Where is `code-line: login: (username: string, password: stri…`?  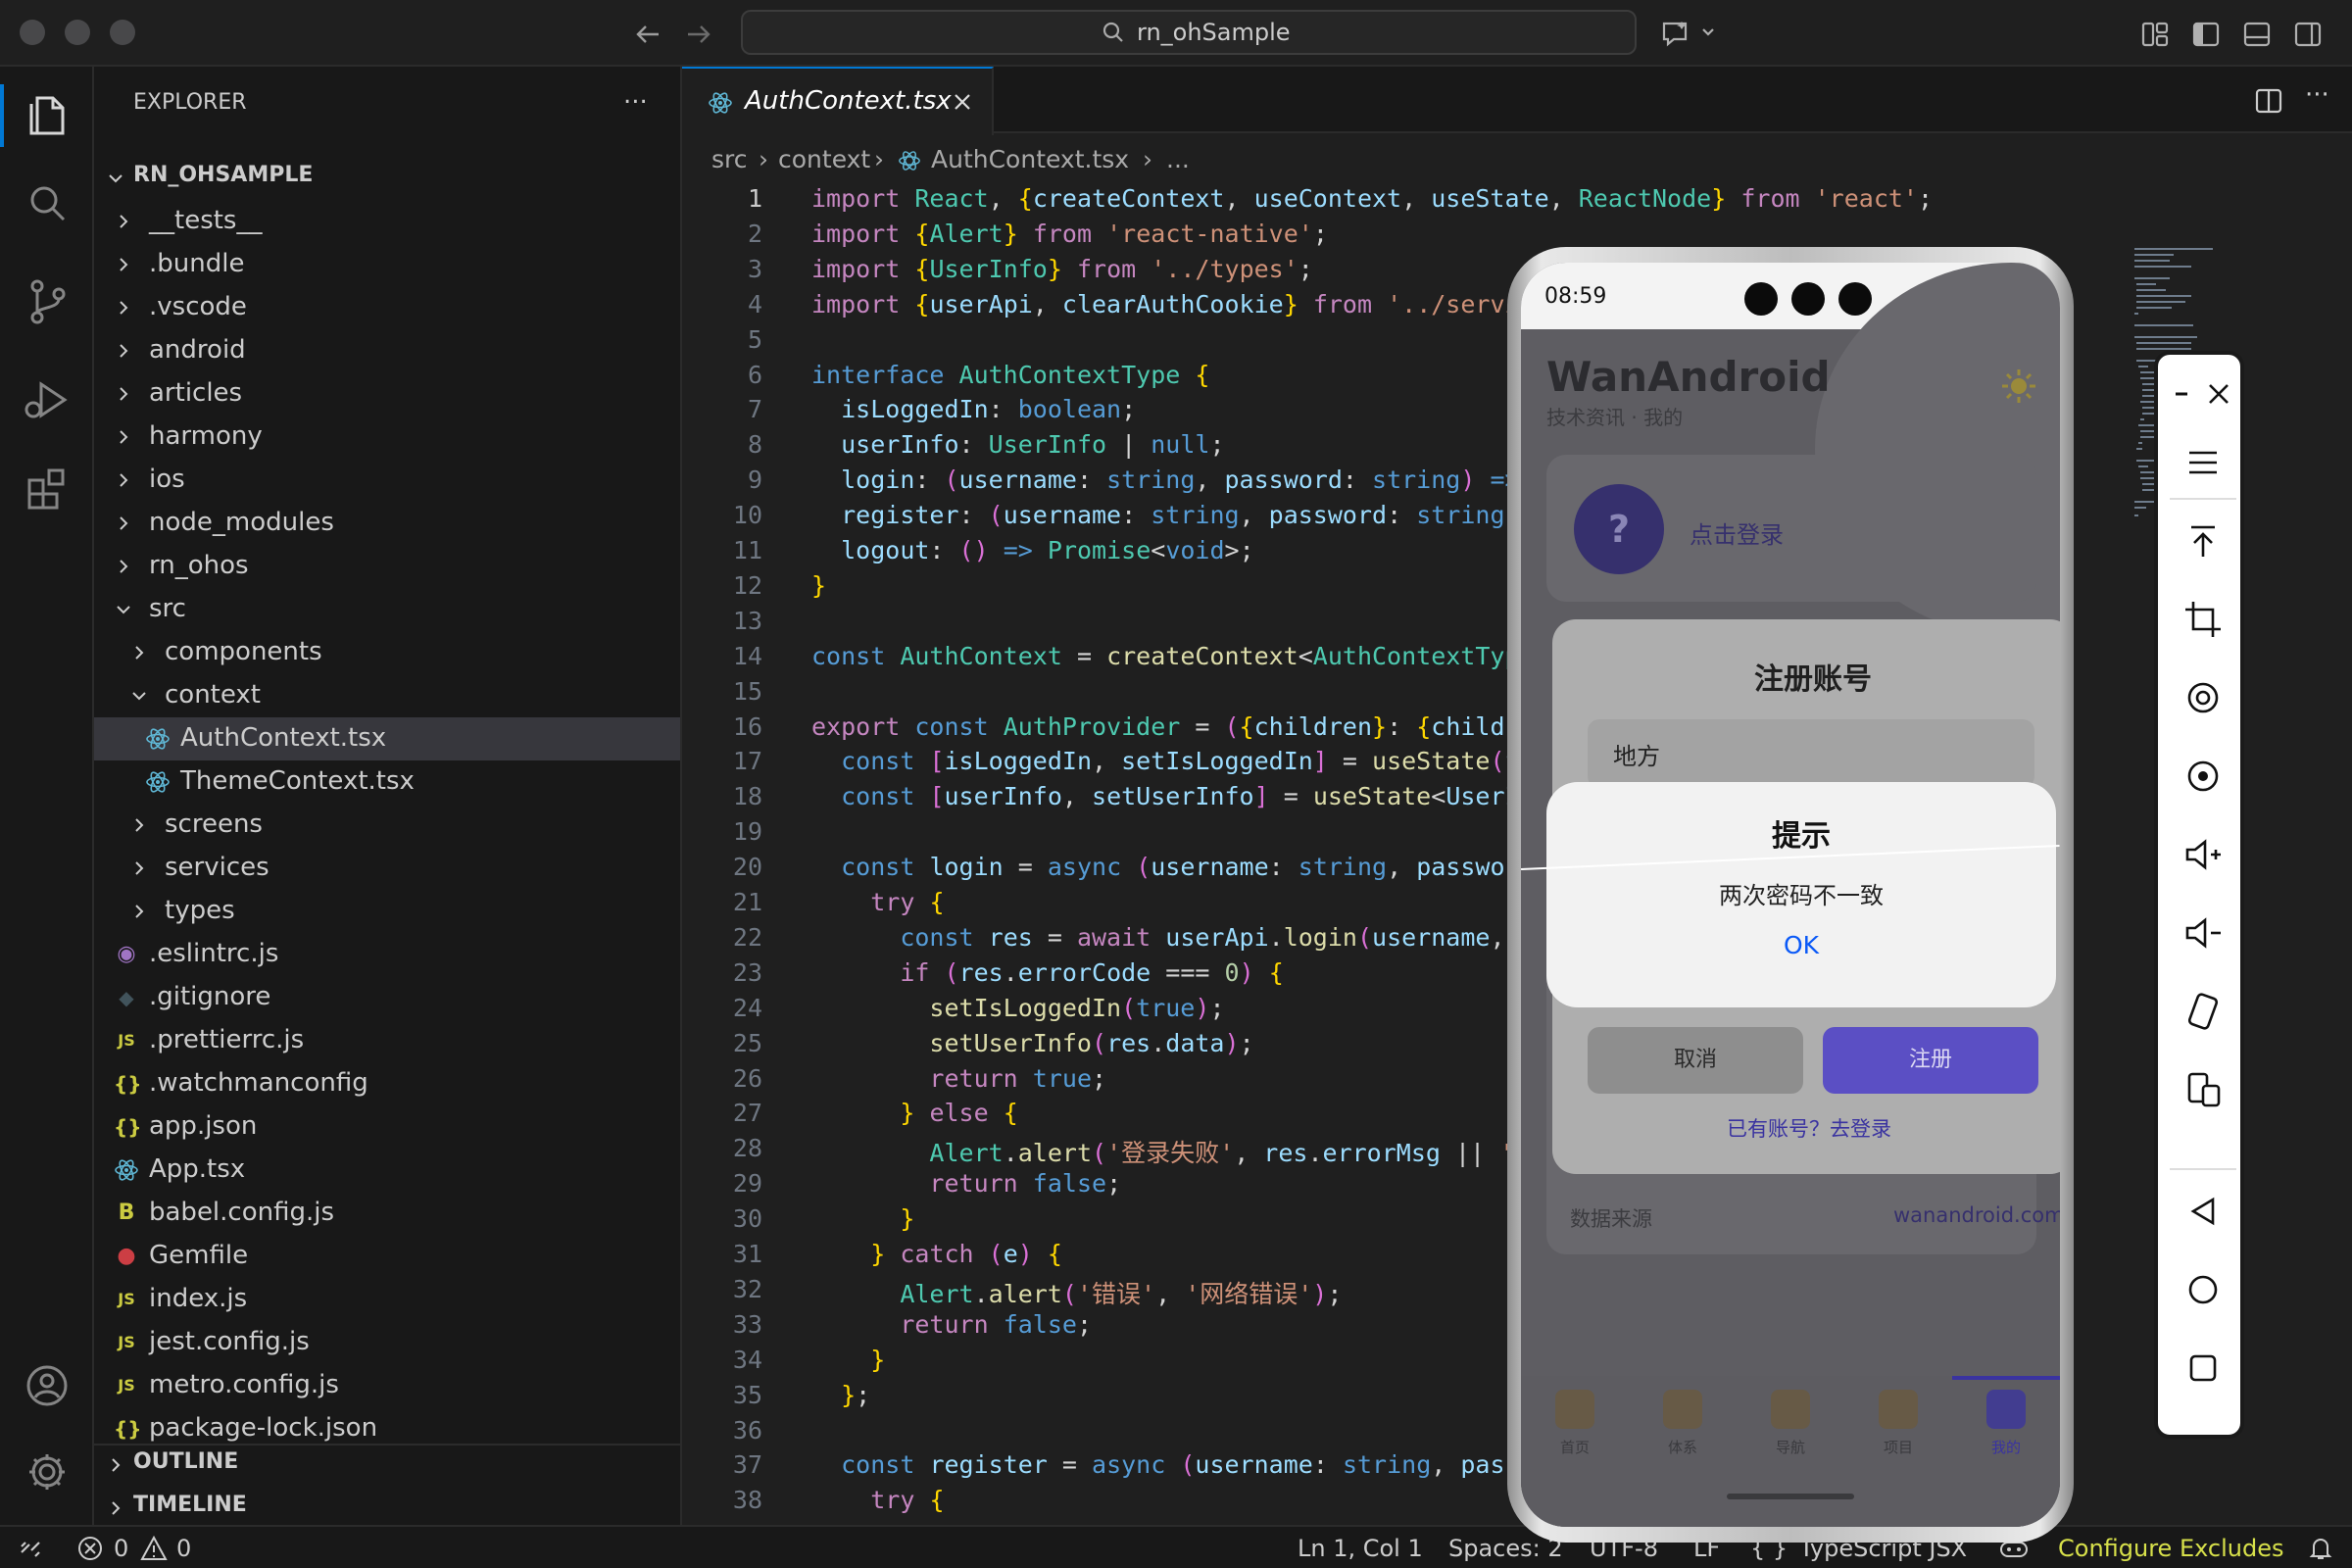 code-line: login: (username: string, password: stri… is located at coordinates (1165, 480).